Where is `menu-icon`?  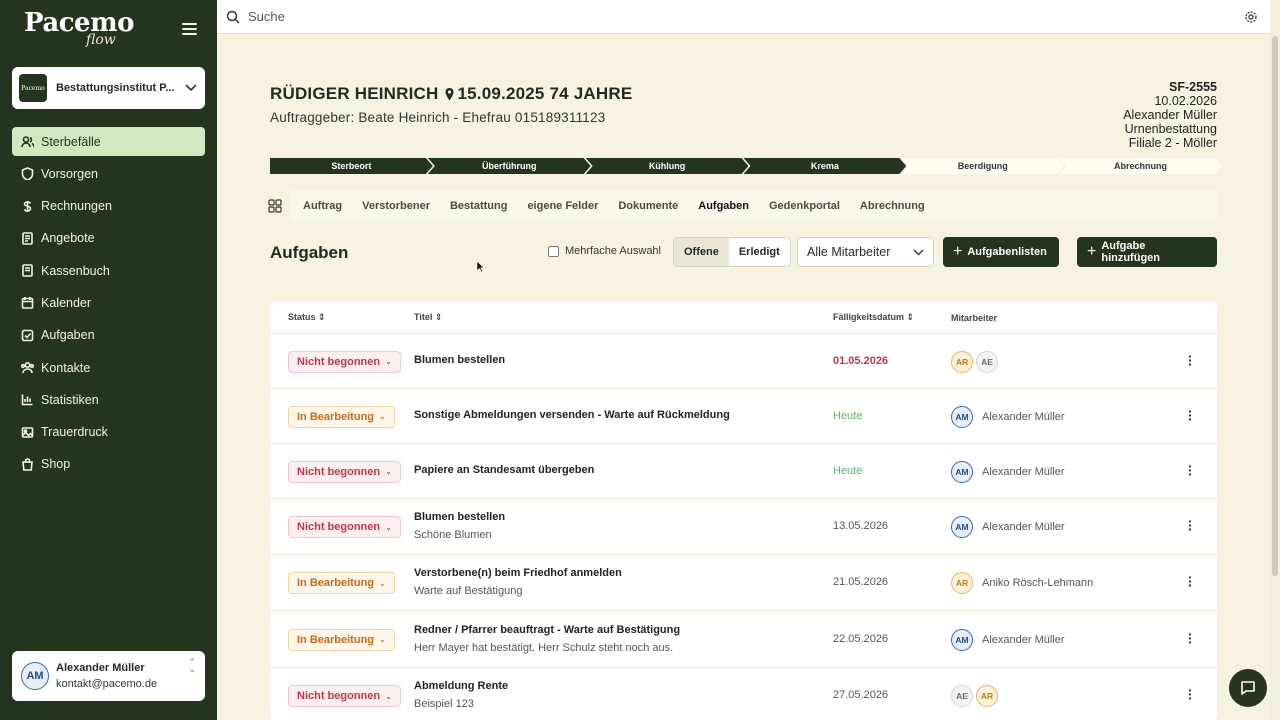
menu-icon is located at coordinates (189, 29).